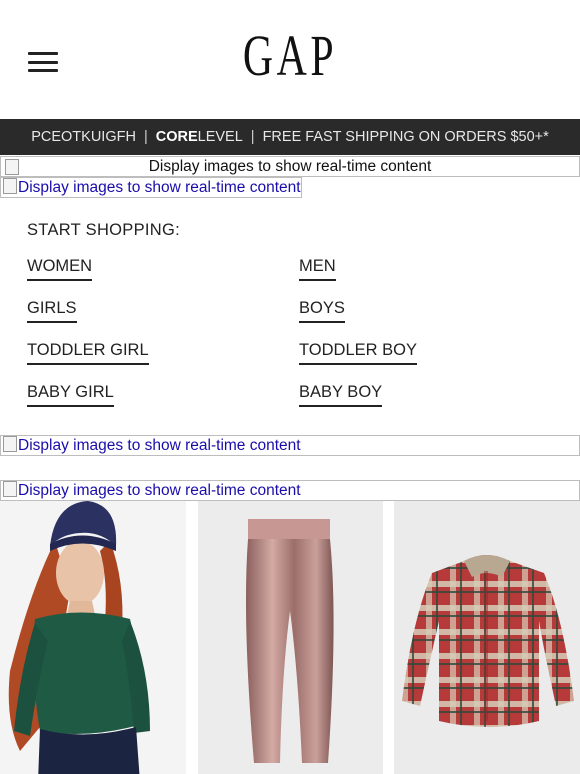  What do you see at coordinates (88, 353) in the screenshot?
I see `category-link-toddler-girl: TODDLER GIRL` at bounding box center [88, 353].